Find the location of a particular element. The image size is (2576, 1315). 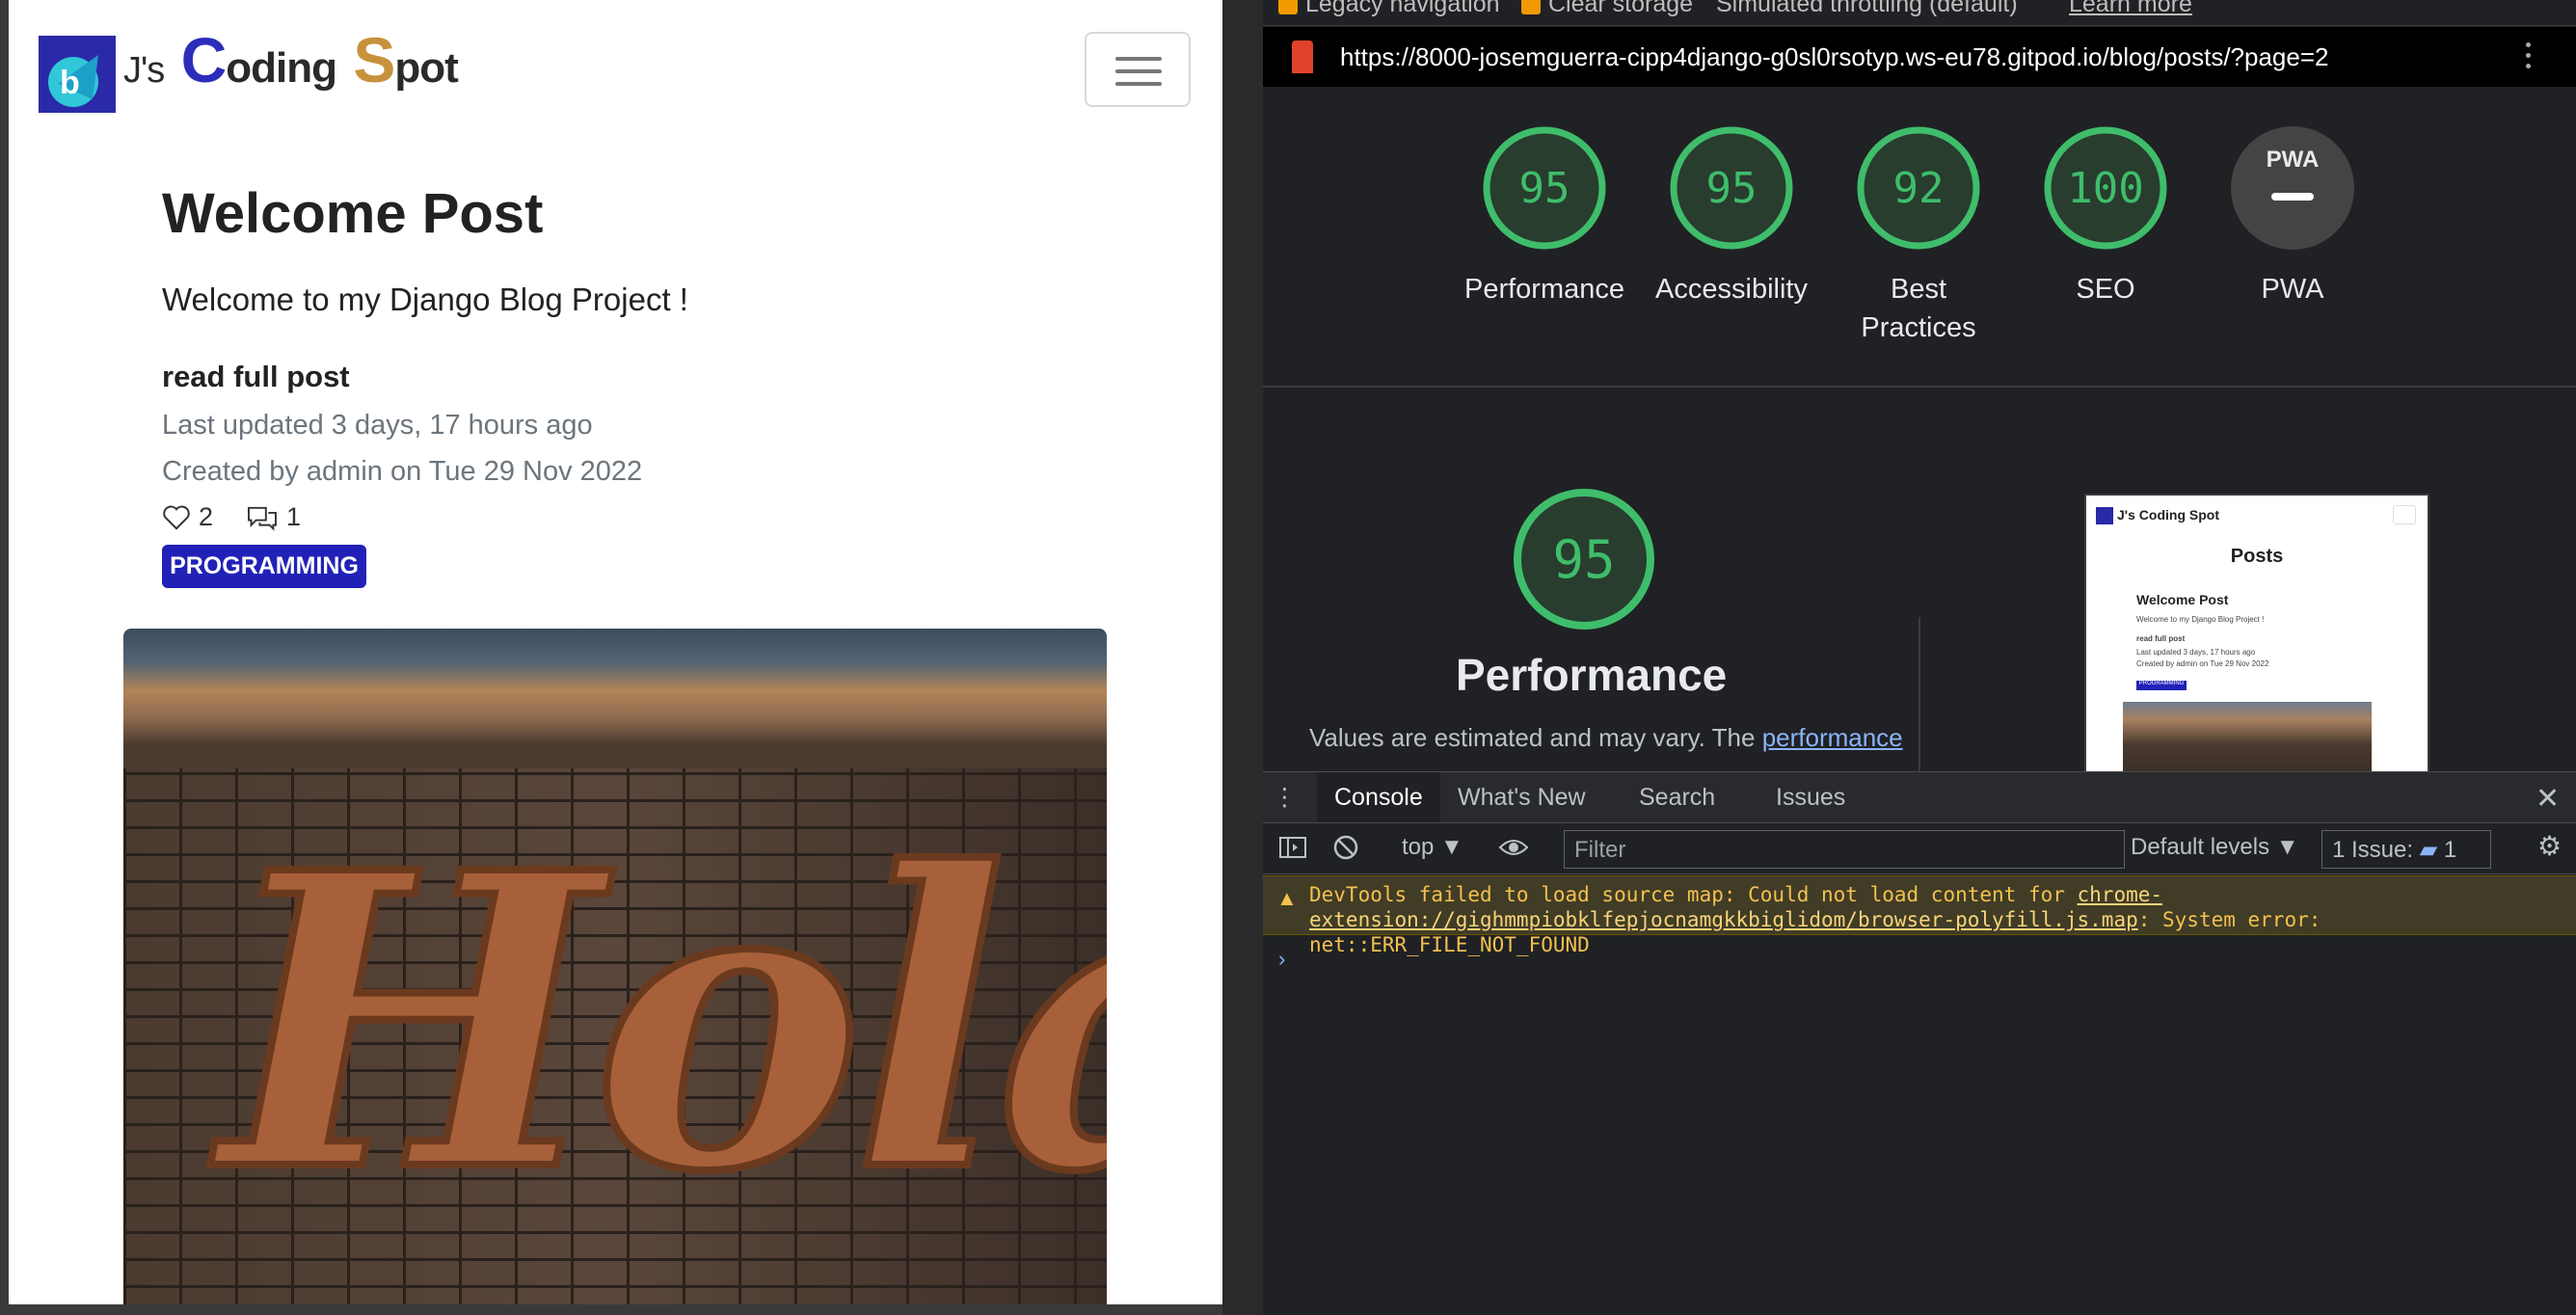

gauge-accessibility: 95 is located at coordinates (1732, 188).